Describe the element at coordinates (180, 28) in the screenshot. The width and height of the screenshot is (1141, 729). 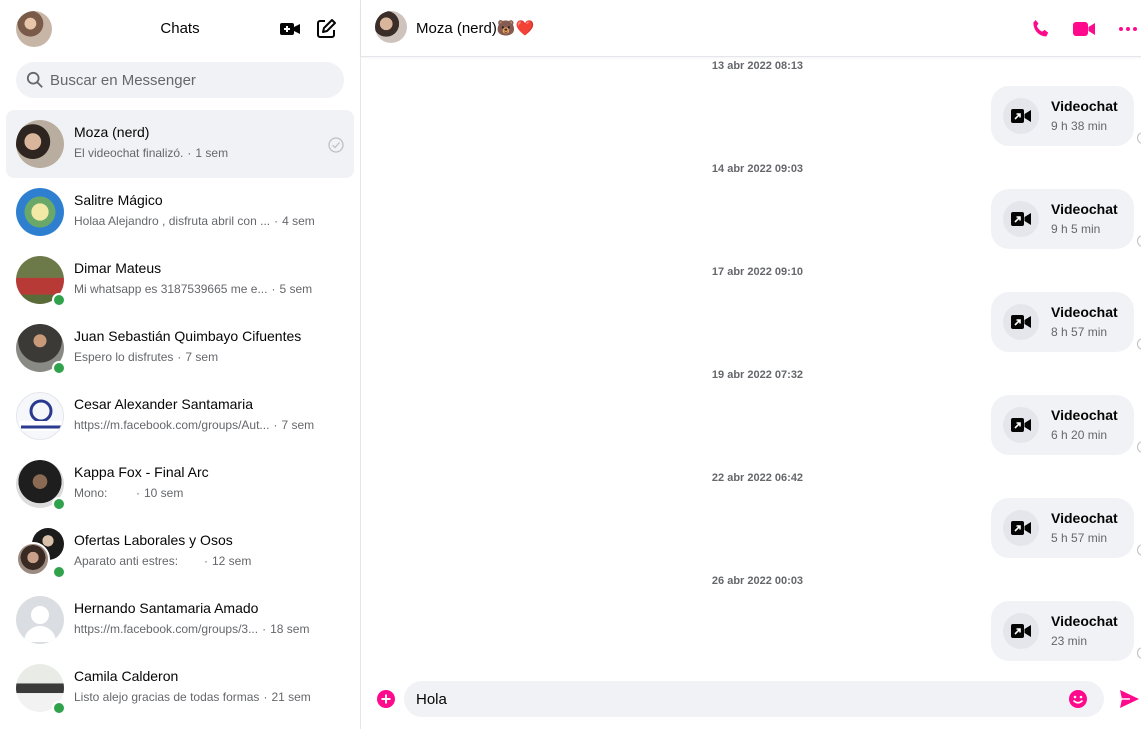
I see `sidebar-title: Chats` at that location.